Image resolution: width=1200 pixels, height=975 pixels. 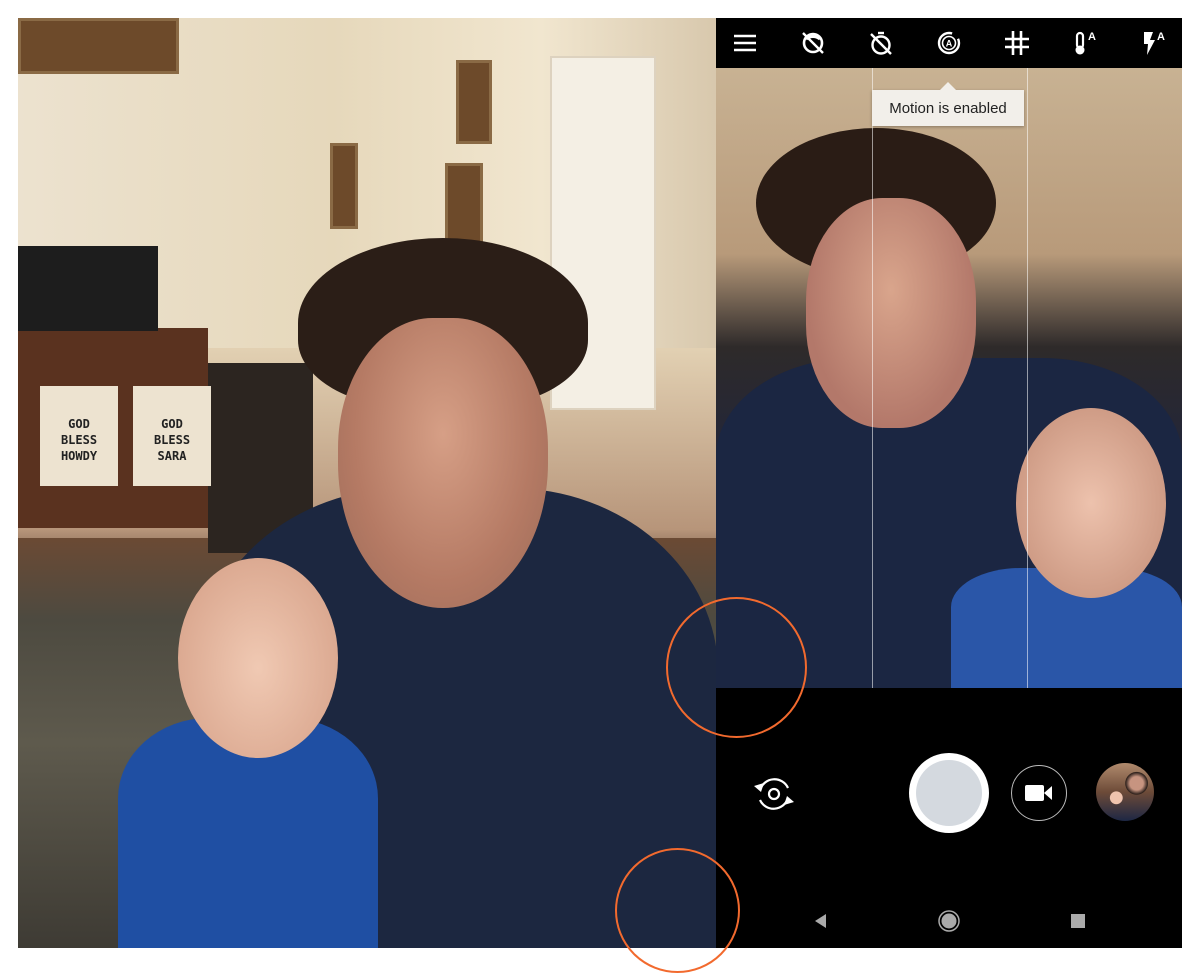 I want to click on switch-camera-button, so click(x=774, y=794).